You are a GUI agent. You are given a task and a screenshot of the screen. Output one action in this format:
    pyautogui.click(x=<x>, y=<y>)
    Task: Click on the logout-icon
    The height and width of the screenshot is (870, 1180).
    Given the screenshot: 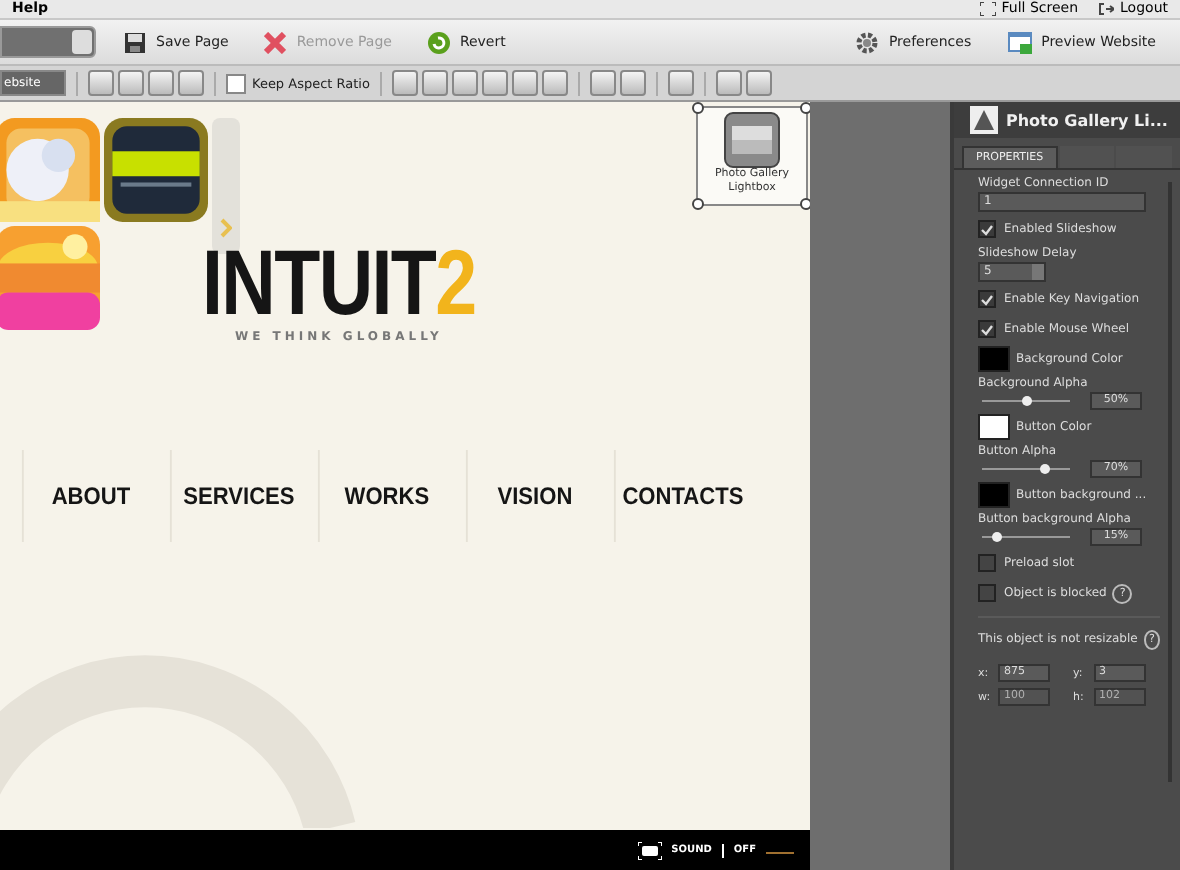 What is the action you would take?
    pyautogui.click(x=1106, y=9)
    